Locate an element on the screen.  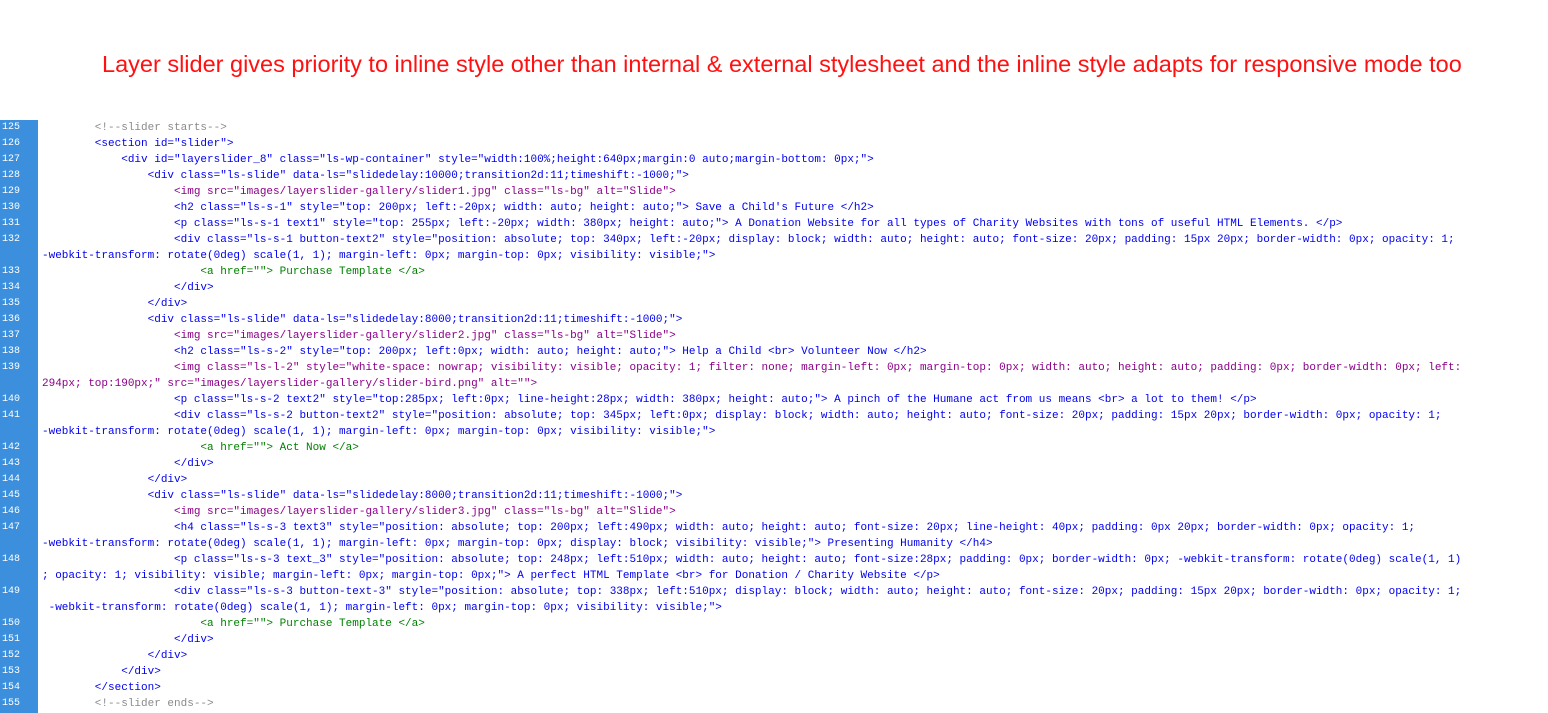
line-number: 140 is located at coordinates (11, 399).